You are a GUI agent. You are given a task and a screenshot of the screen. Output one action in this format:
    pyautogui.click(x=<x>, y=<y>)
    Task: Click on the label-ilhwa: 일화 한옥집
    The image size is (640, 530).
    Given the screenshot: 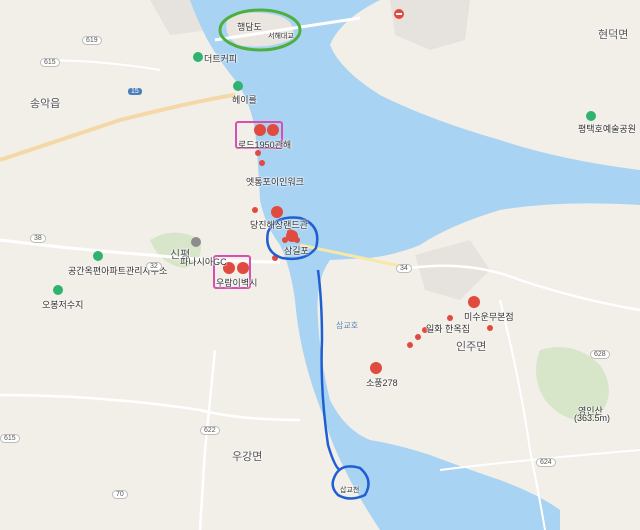 What is the action you would take?
    pyautogui.click(x=448, y=328)
    